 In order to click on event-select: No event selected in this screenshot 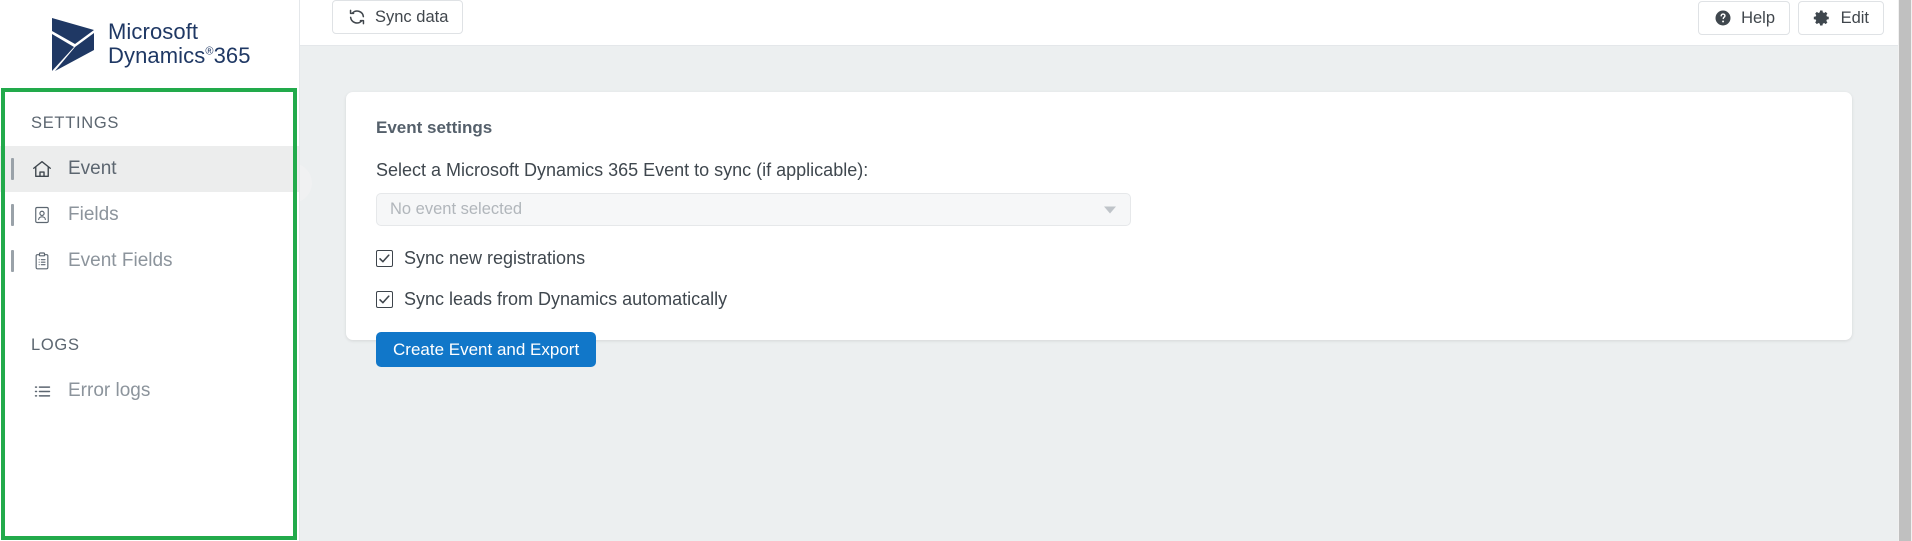, I will do `click(753, 209)`.